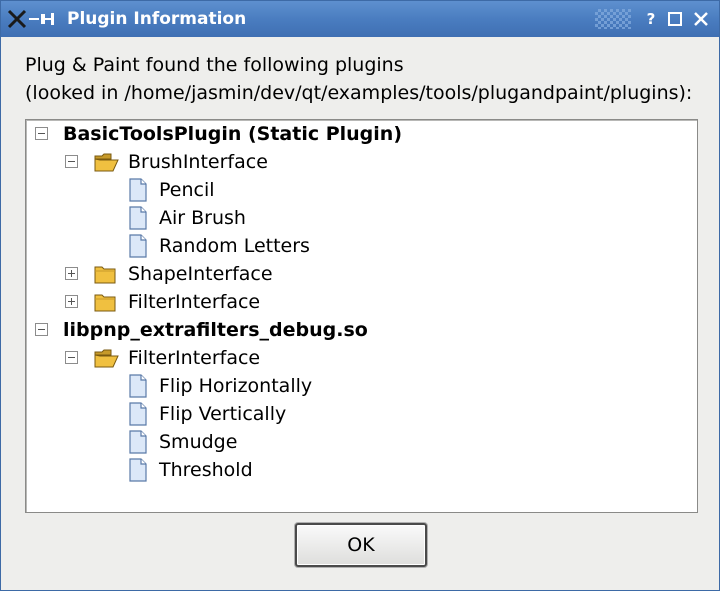  I want to click on tree-item: Random Letters, so click(361, 246).